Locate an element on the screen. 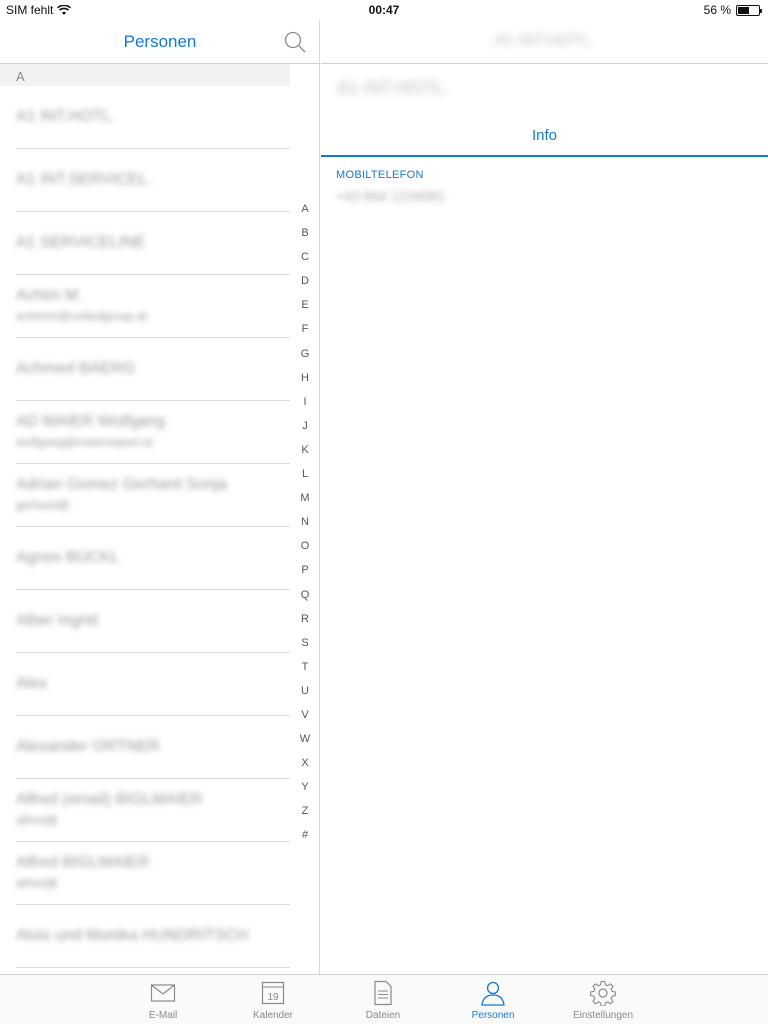  index-letter: T is located at coordinates (305, 672).